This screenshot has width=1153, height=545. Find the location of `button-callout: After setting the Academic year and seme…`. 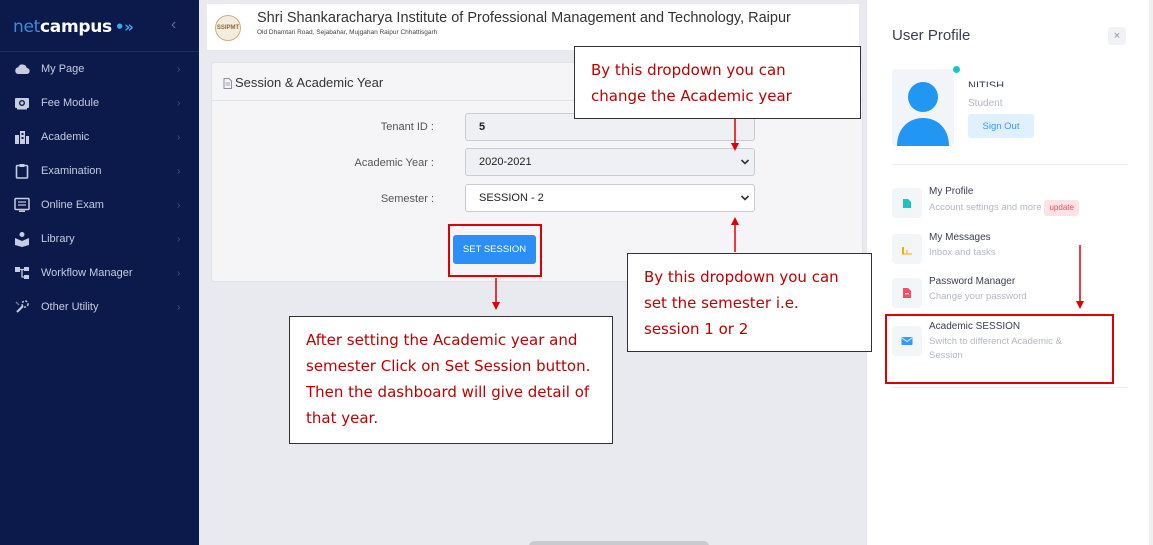

button-callout: After setting the Academic year and seme… is located at coordinates (451, 380).